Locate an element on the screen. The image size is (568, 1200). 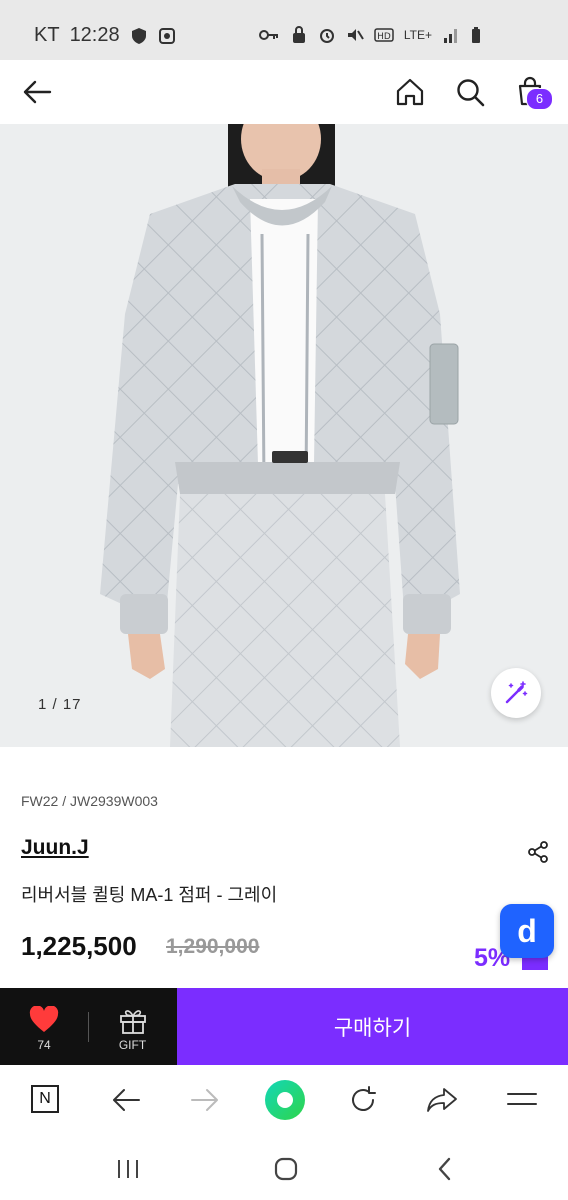
image-counter: 1 / 17 is located at coordinates (60, 704).